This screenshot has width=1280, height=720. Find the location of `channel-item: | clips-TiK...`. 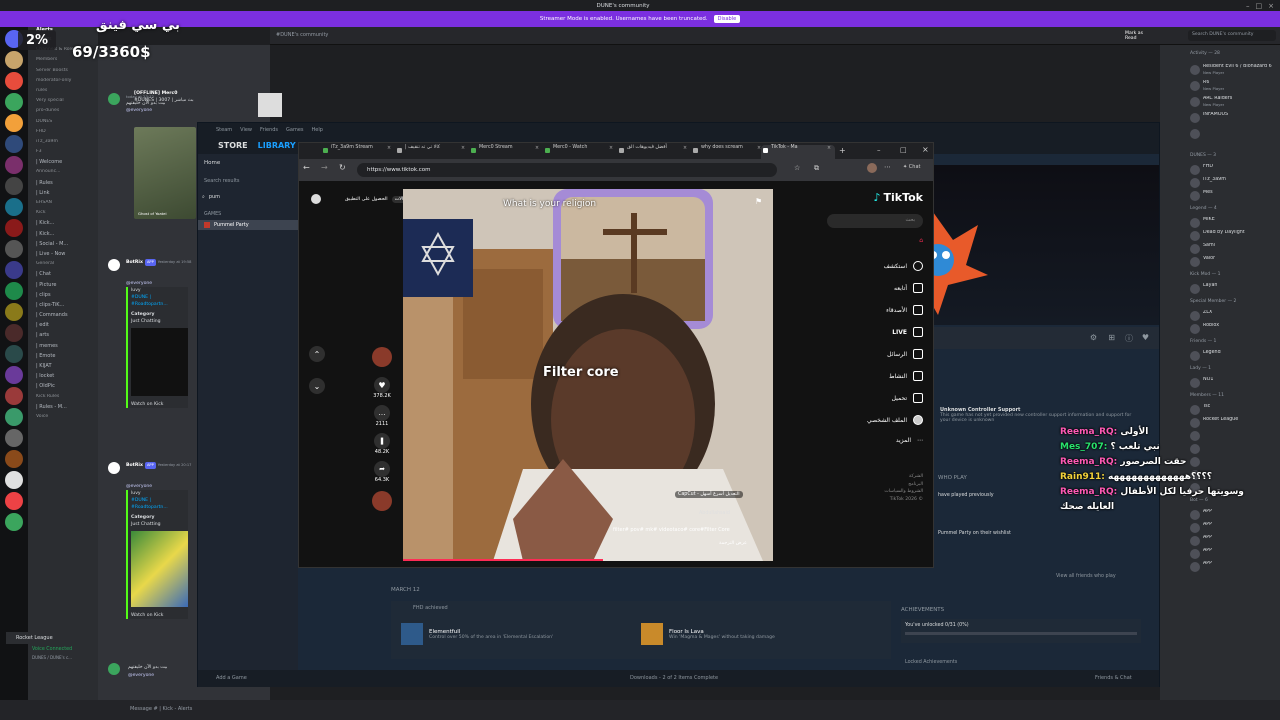

channel-item: | clips-TiK... is located at coordinates (63, 307).